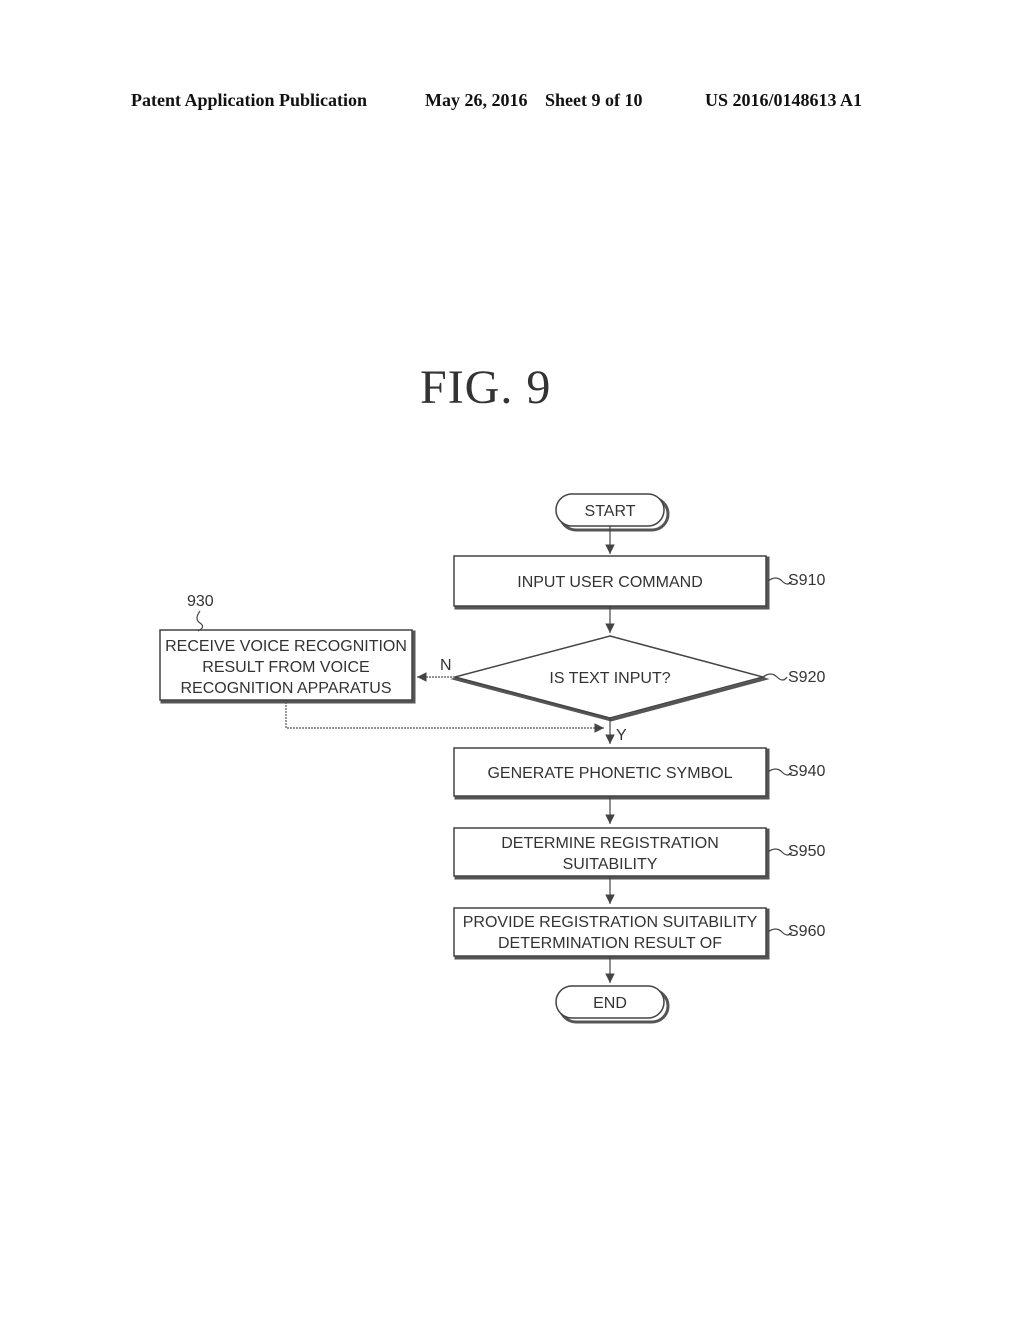 This screenshot has height=1320, width=1024. I want to click on branch-no-label: N, so click(446, 665).